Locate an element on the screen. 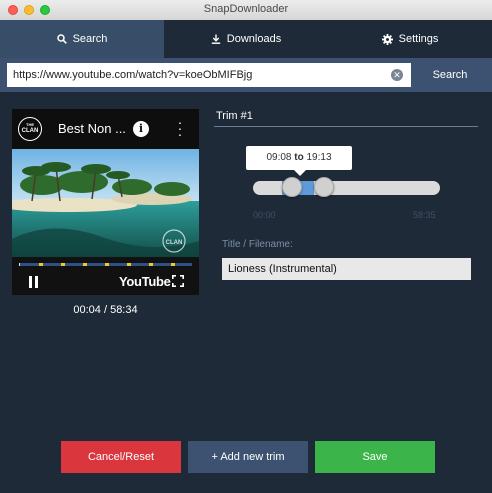 This screenshot has width=492, height=493. info-icon: i is located at coordinates (141, 129).